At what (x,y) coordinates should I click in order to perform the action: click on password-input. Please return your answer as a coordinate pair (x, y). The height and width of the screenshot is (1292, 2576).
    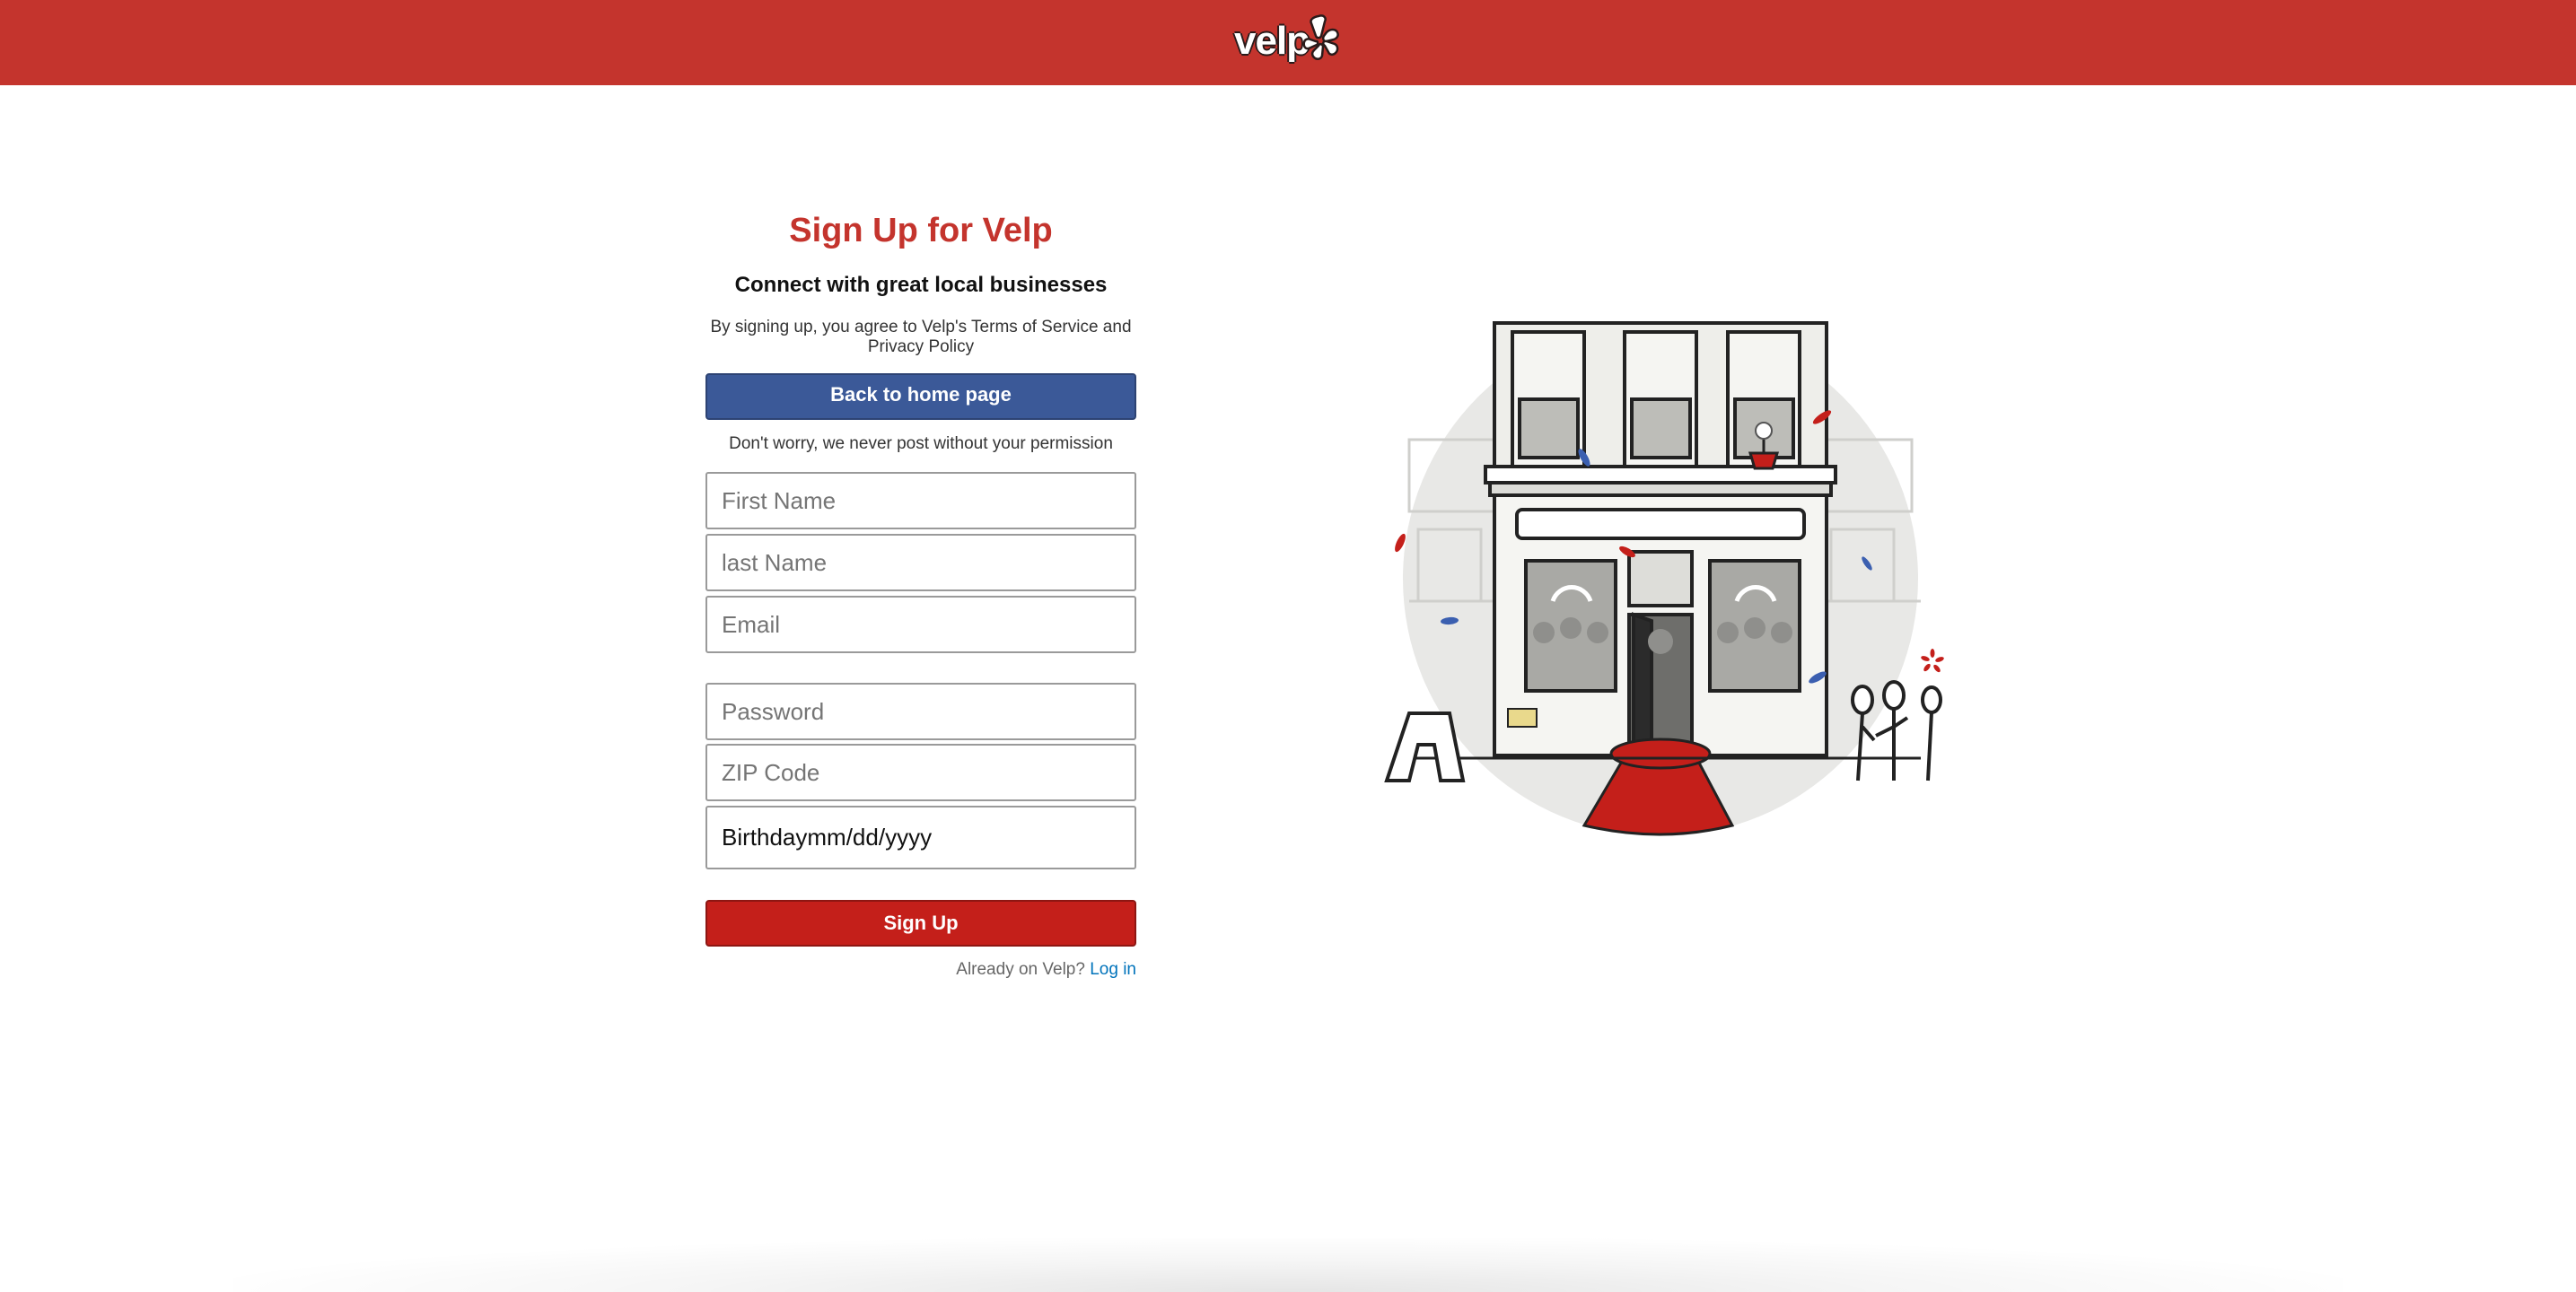
    Looking at the image, I should click on (920, 711).